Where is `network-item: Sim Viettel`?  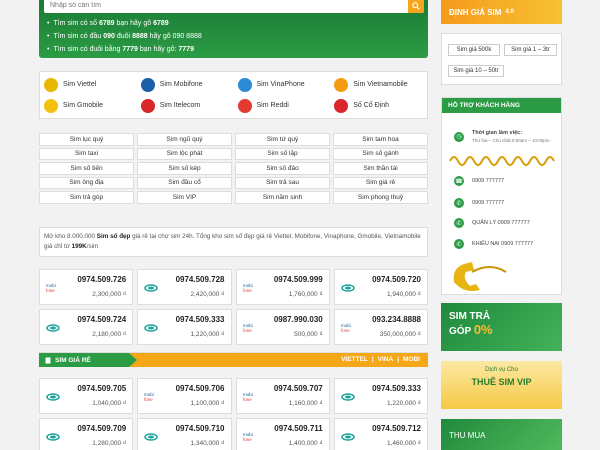 network-item: Sim Viettel is located at coordinates (88, 84).